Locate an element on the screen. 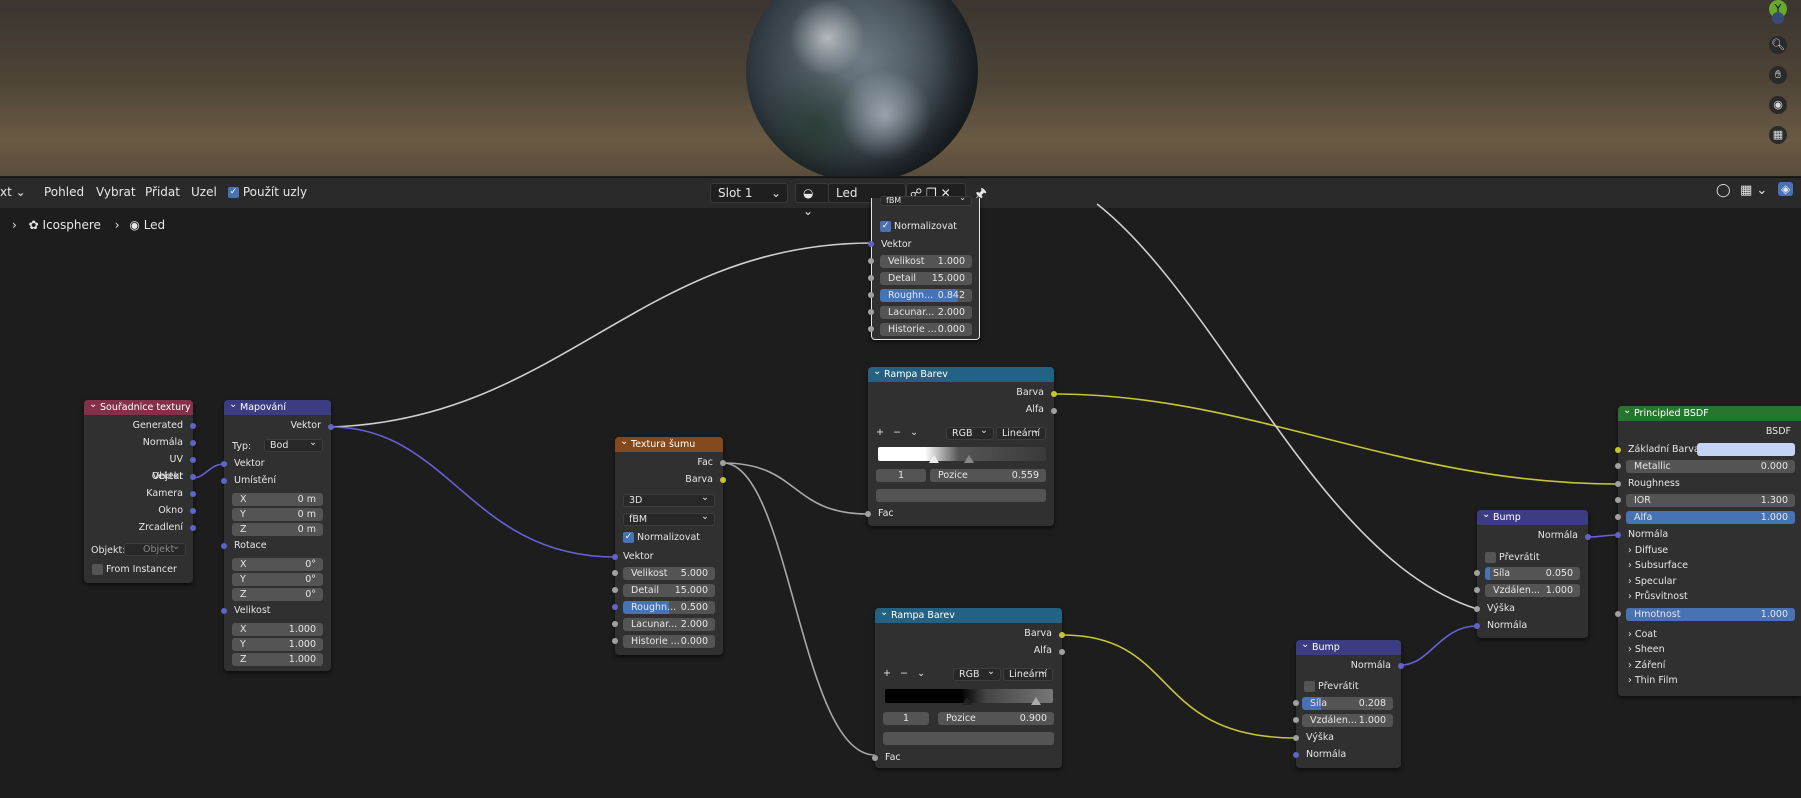  socket-fac-out is located at coordinates (723, 463).